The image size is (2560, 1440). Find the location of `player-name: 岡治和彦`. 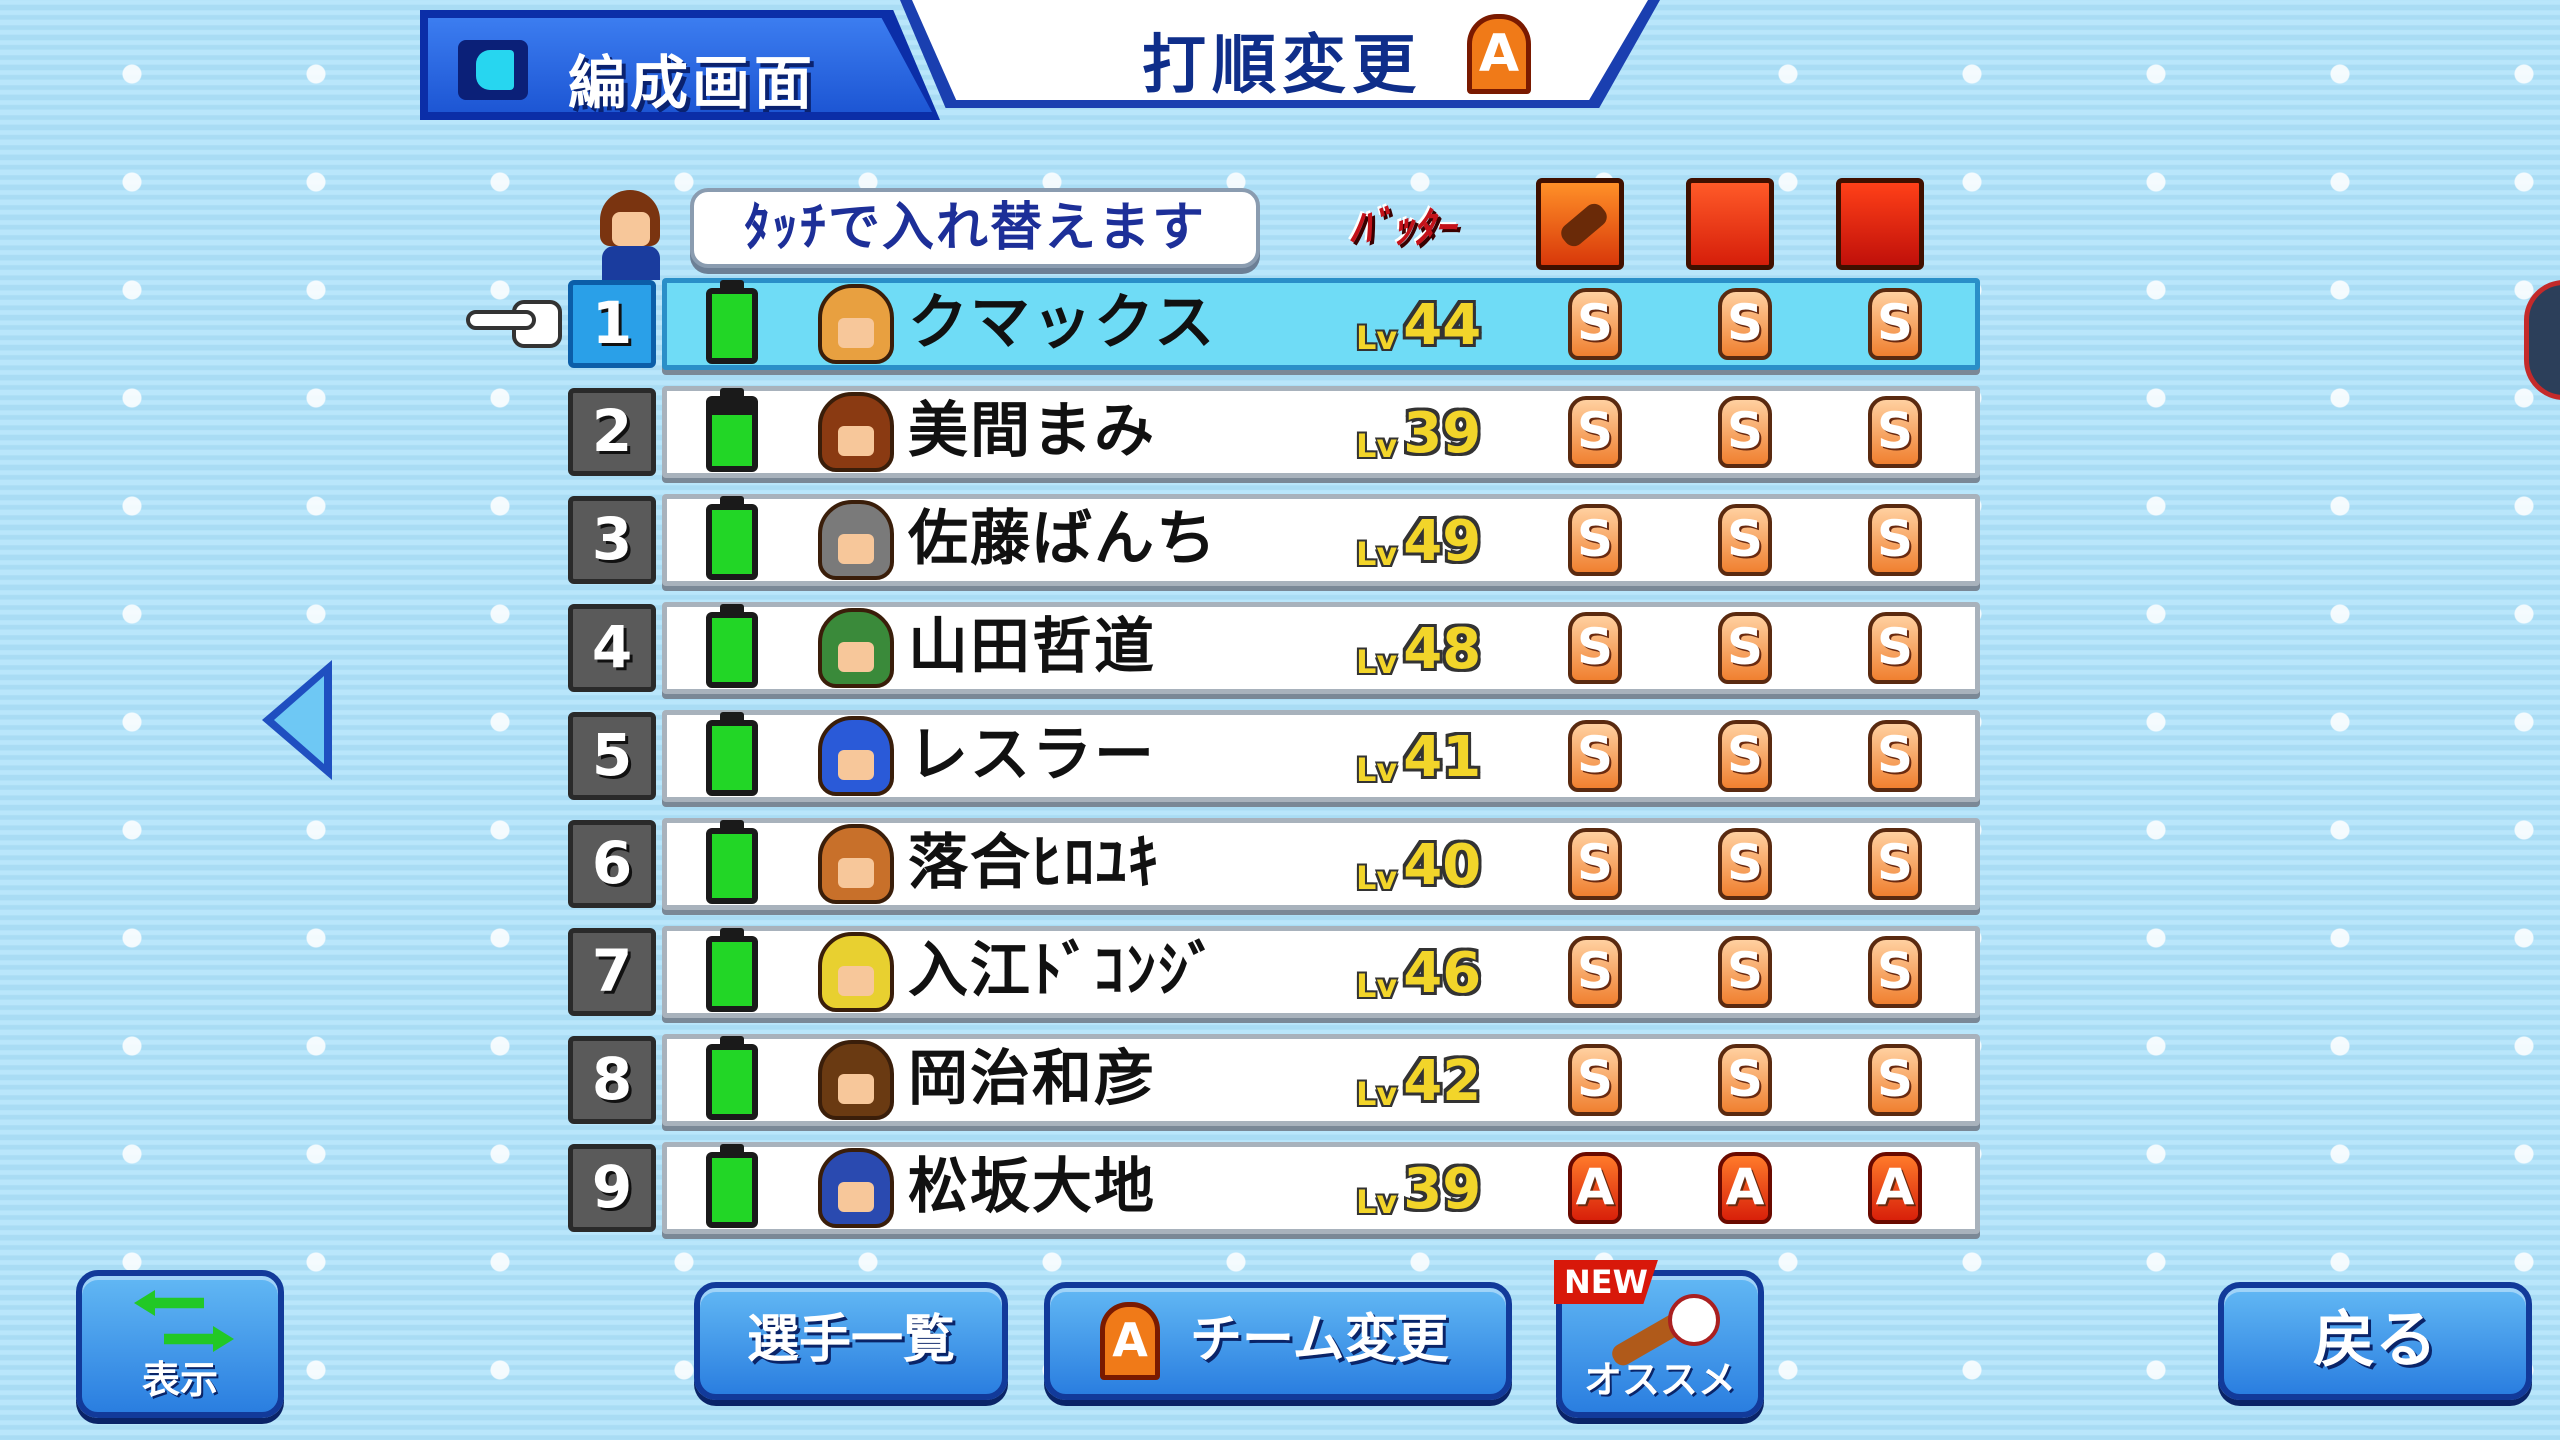

player-name: 岡治和彦 is located at coordinates (1032, 1079).